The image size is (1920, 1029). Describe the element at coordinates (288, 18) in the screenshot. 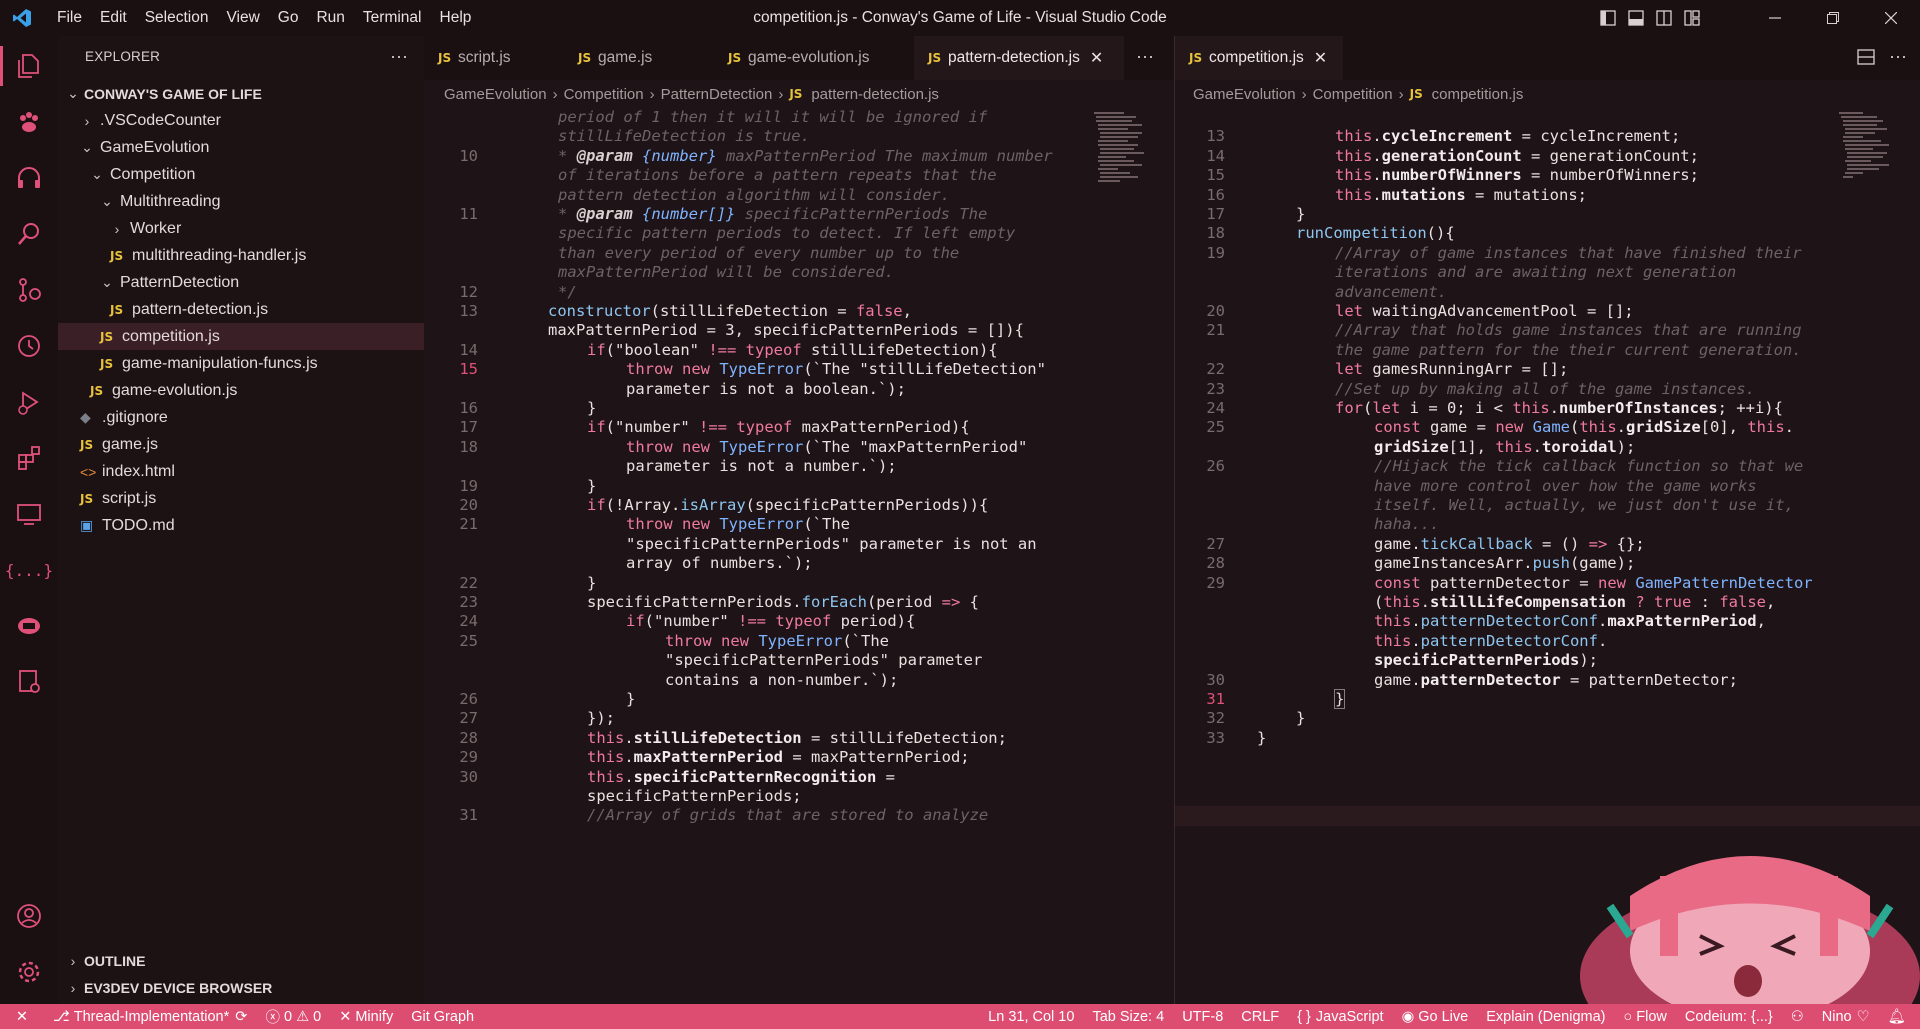

I see `menu-go: Go` at that location.